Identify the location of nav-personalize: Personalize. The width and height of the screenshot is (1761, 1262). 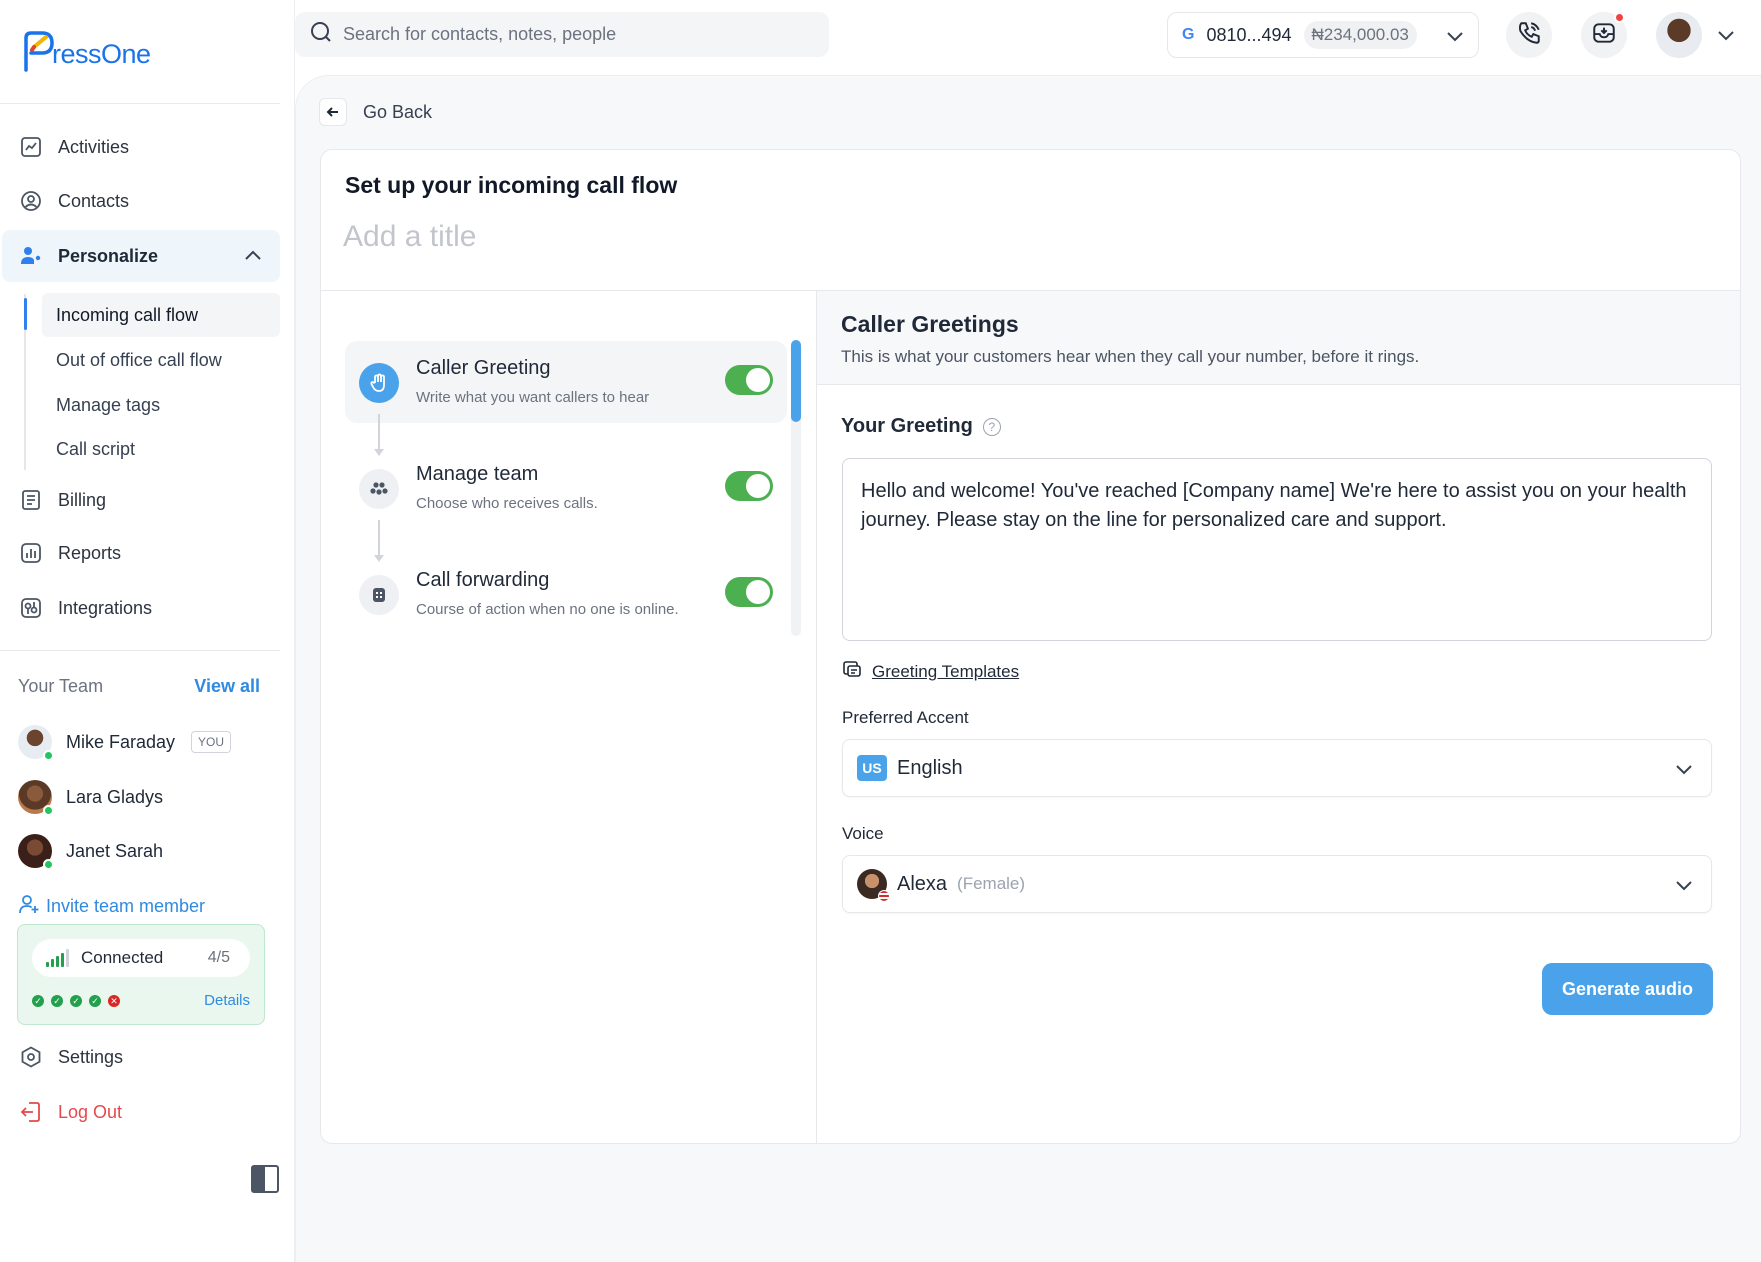
(141, 256).